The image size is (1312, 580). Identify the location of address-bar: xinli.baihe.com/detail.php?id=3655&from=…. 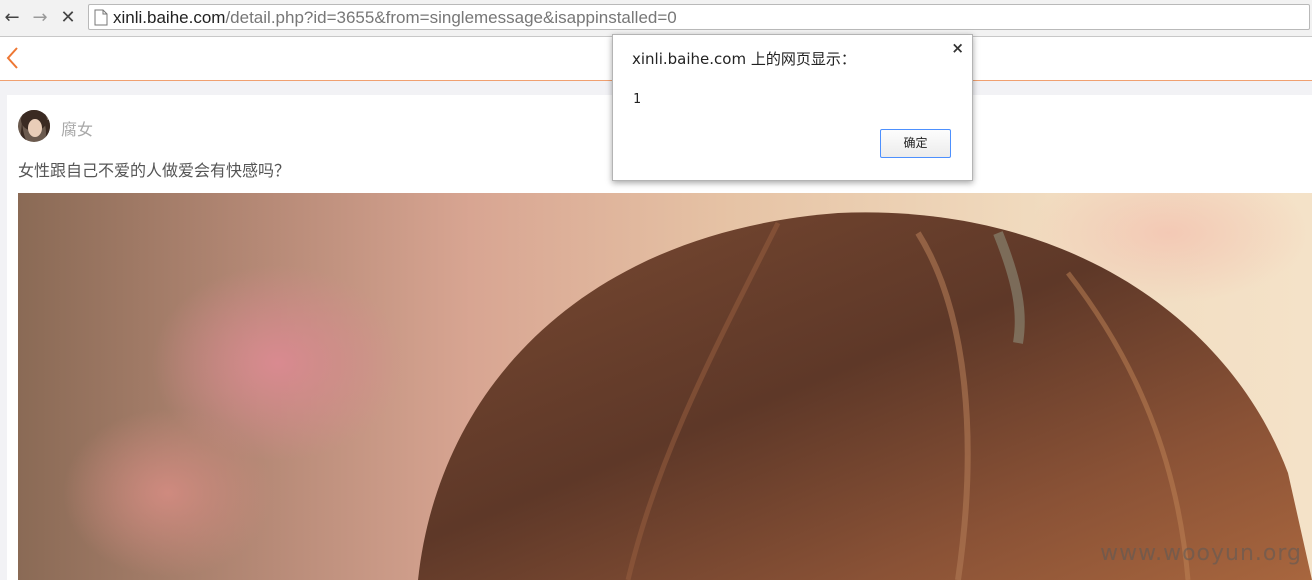
(699, 17).